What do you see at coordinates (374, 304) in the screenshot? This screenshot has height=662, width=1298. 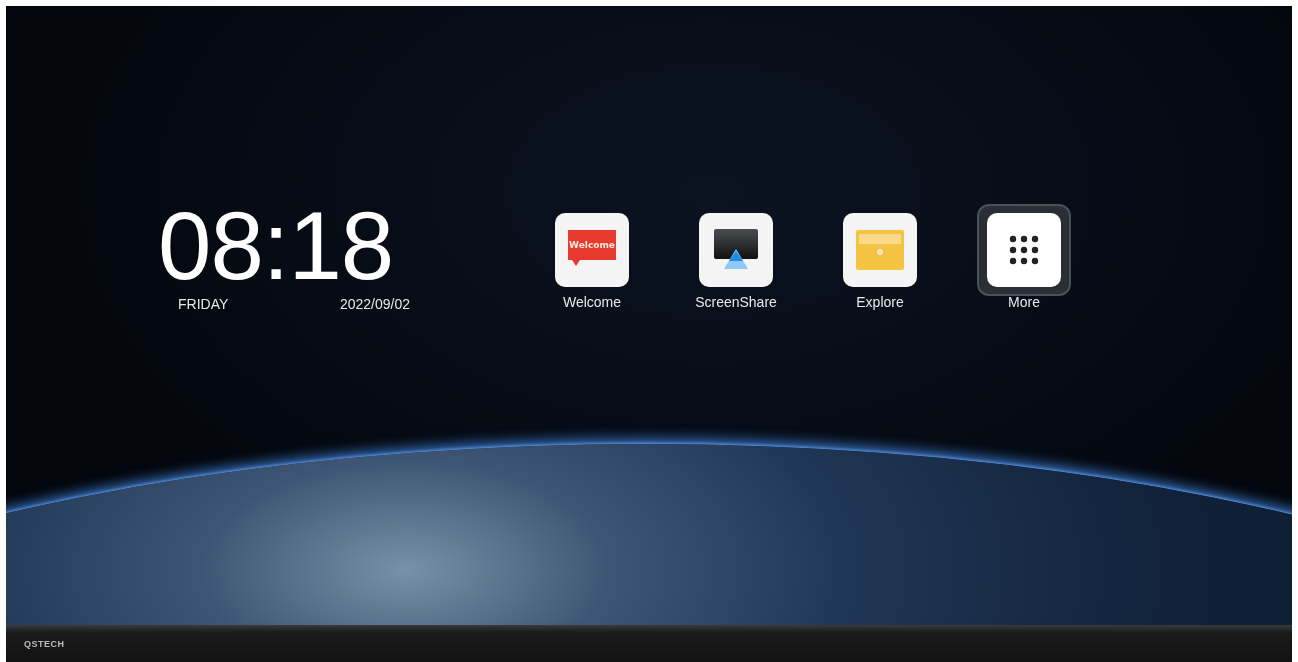 I see `date-label: 2022/09/02` at bounding box center [374, 304].